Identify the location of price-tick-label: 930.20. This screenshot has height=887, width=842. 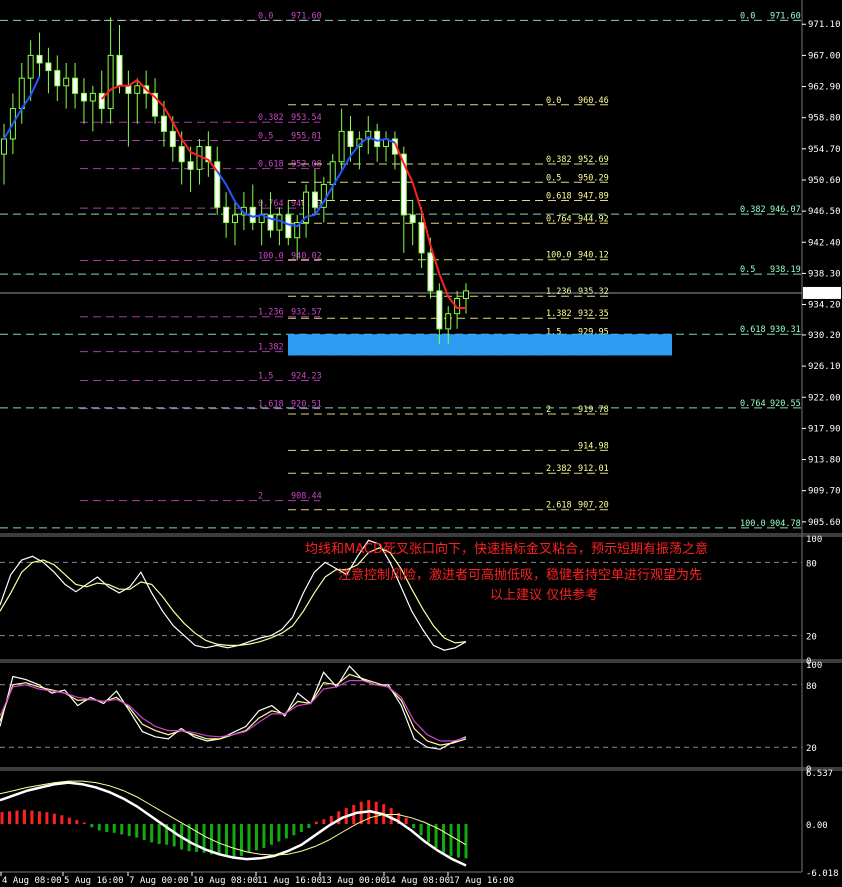
(824, 336).